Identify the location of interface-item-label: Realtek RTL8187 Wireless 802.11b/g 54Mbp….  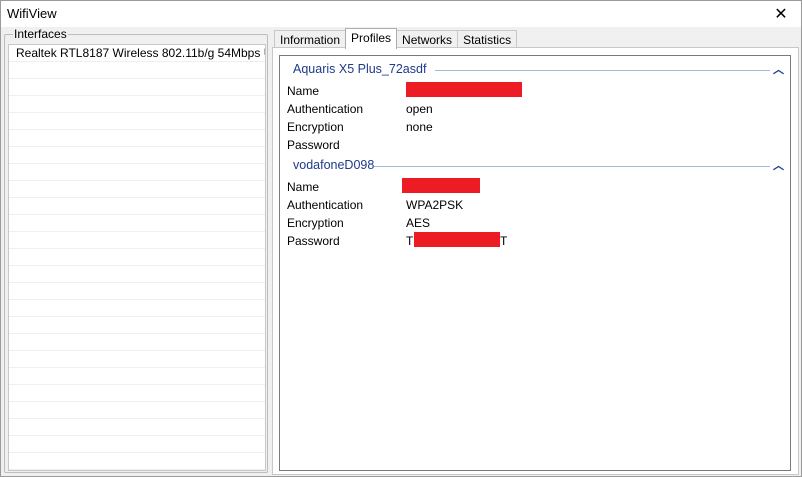
(140, 53).